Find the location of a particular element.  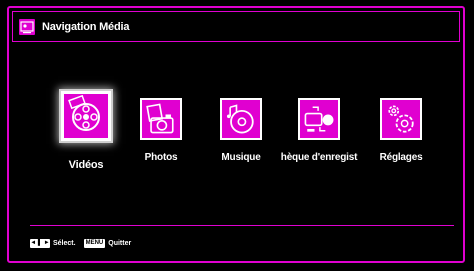

footer-hints: ◄ ▌ ► Sélect. MENU Quitter is located at coordinates (84, 243).